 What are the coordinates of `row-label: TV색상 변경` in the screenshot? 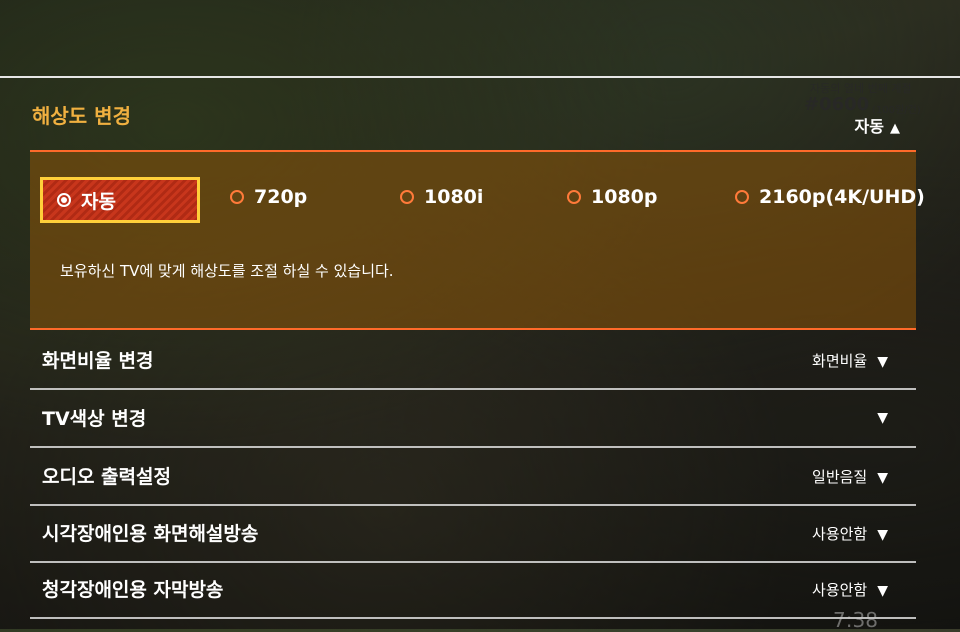 It's located at (94, 419).